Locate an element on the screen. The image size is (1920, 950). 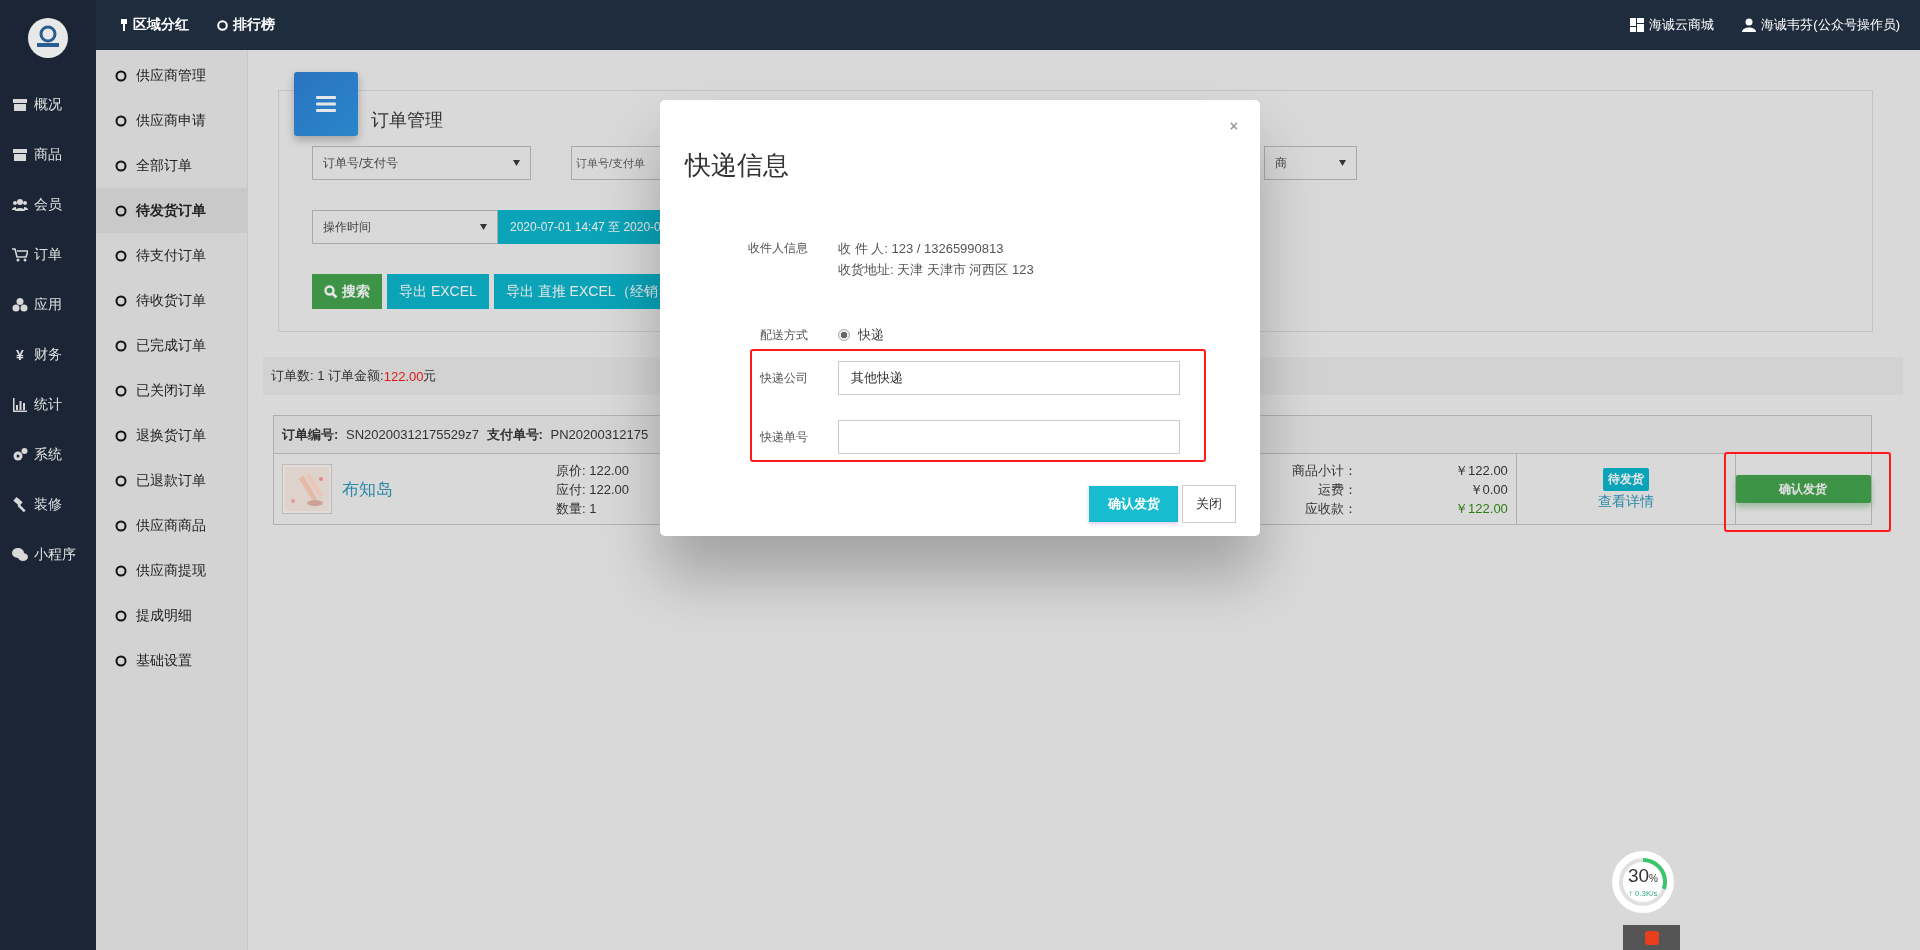
total-label: 商品小计： is located at coordinates (1324, 470).